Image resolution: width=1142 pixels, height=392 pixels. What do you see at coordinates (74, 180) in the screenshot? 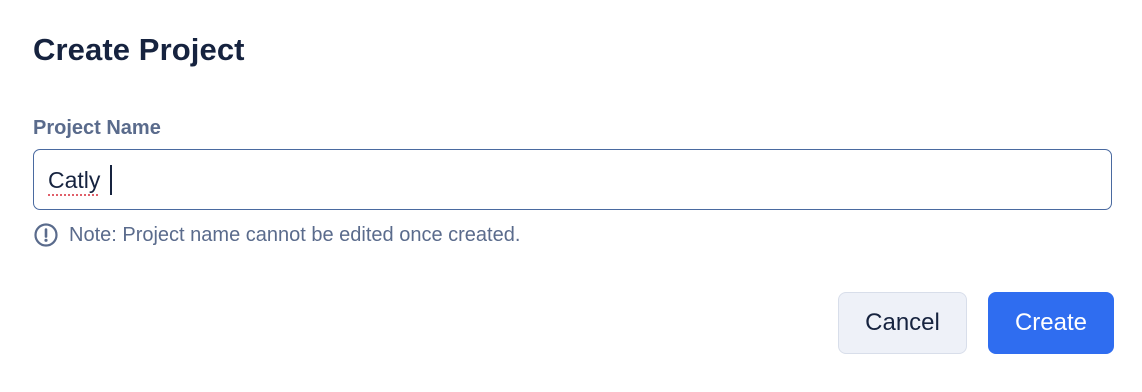
I see `project-name-input-value: Catly` at bounding box center [74, 180].